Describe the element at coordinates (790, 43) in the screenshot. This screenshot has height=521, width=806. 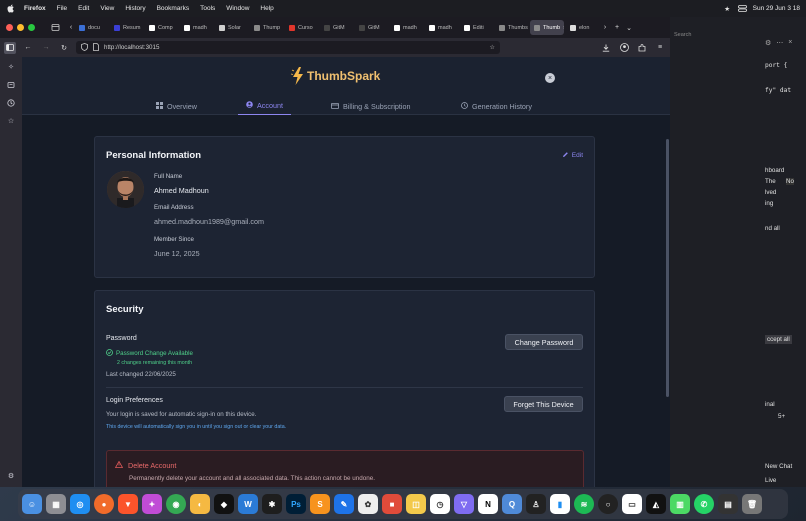
I see `close-icon: ×` at that location.